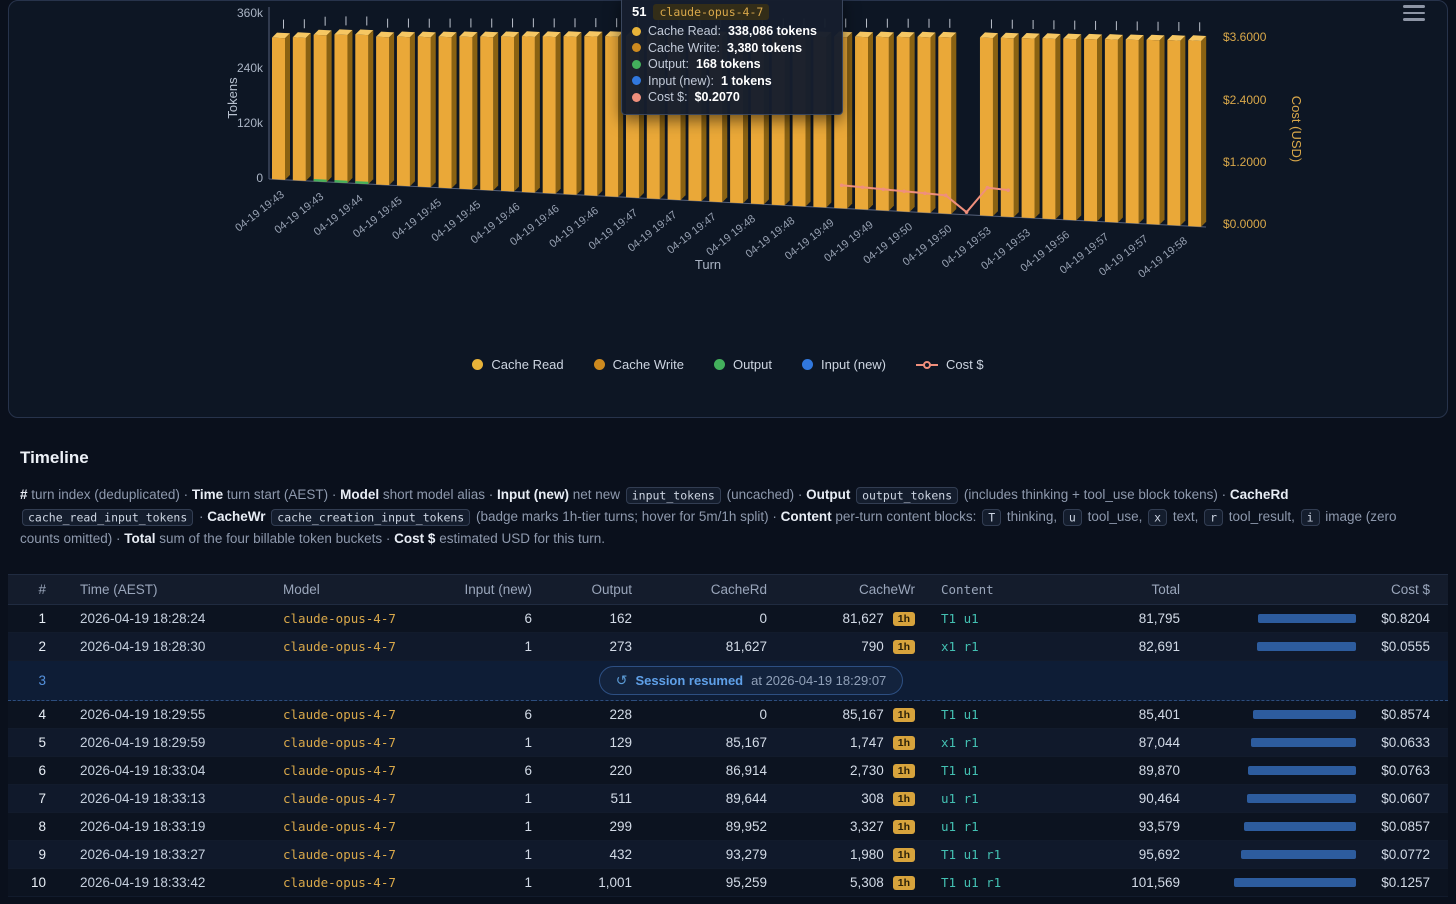  Describe the element at coordinates (1405, 714) in the screenshot. I see `cost-value: $0.8574` at that location.